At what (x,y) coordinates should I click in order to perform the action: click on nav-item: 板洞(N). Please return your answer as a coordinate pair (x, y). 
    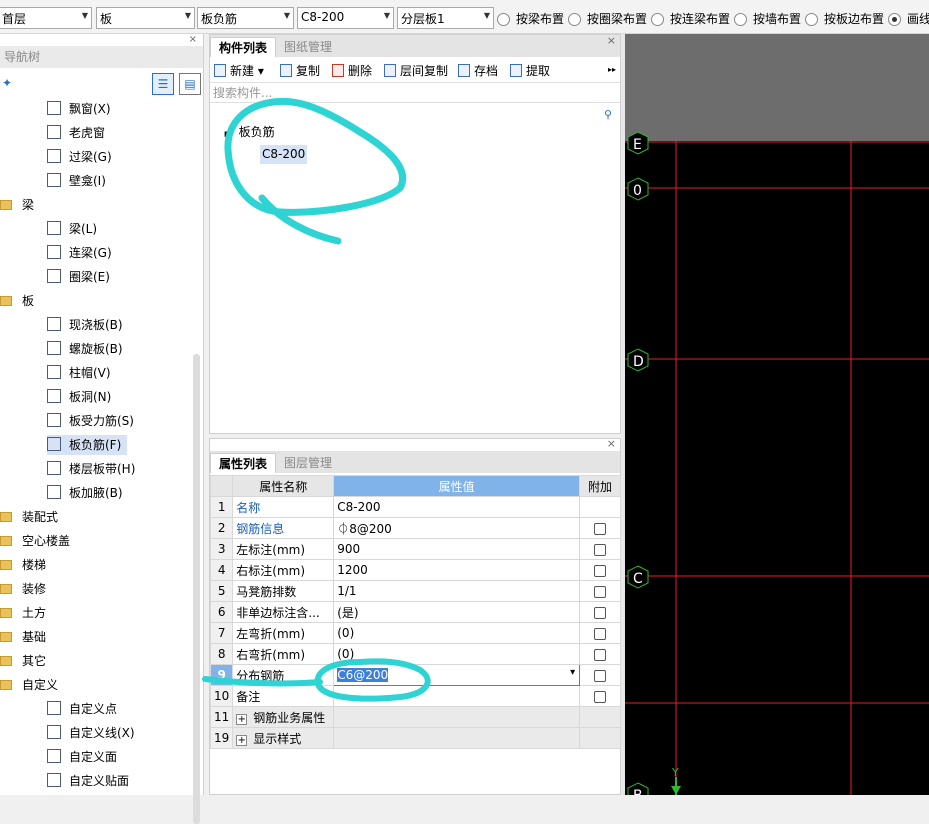
    Looking at the image, I should click on (82, 397).